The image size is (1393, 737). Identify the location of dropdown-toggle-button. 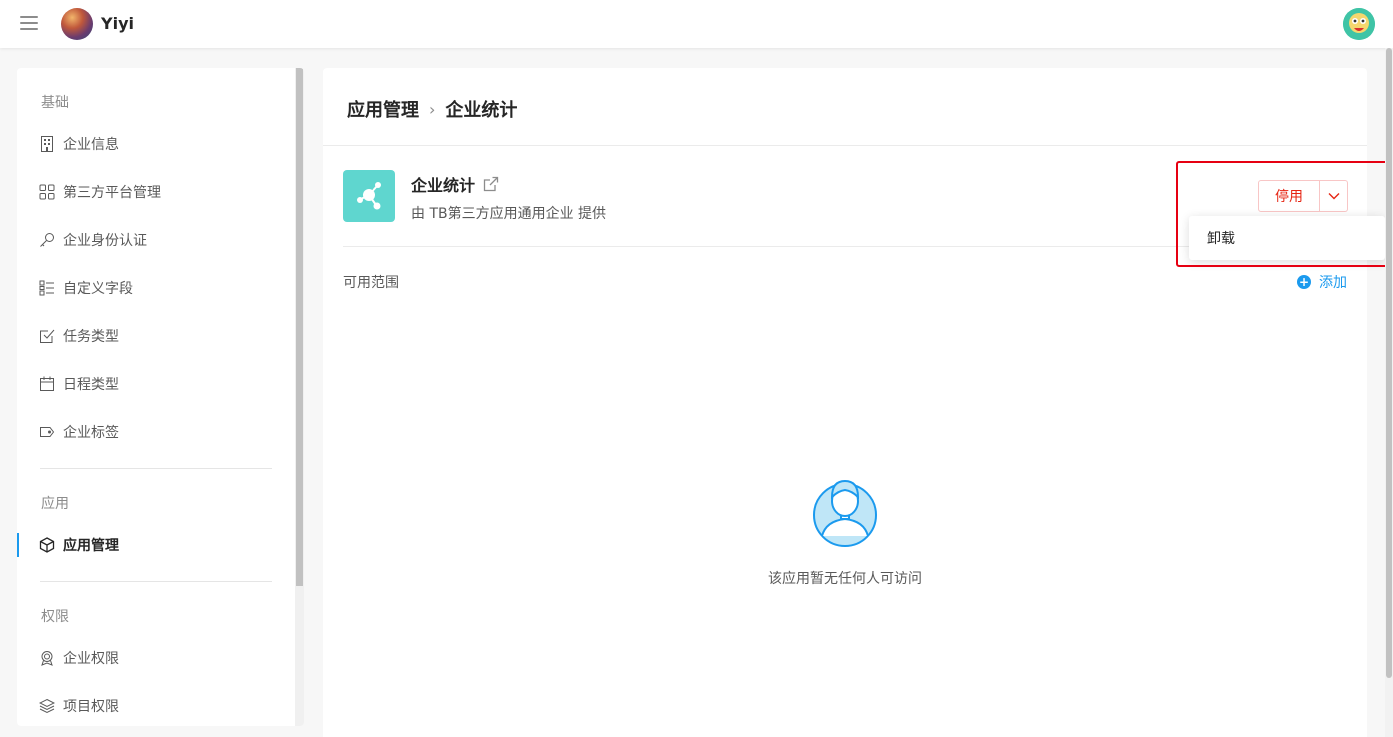
(1334, 196).